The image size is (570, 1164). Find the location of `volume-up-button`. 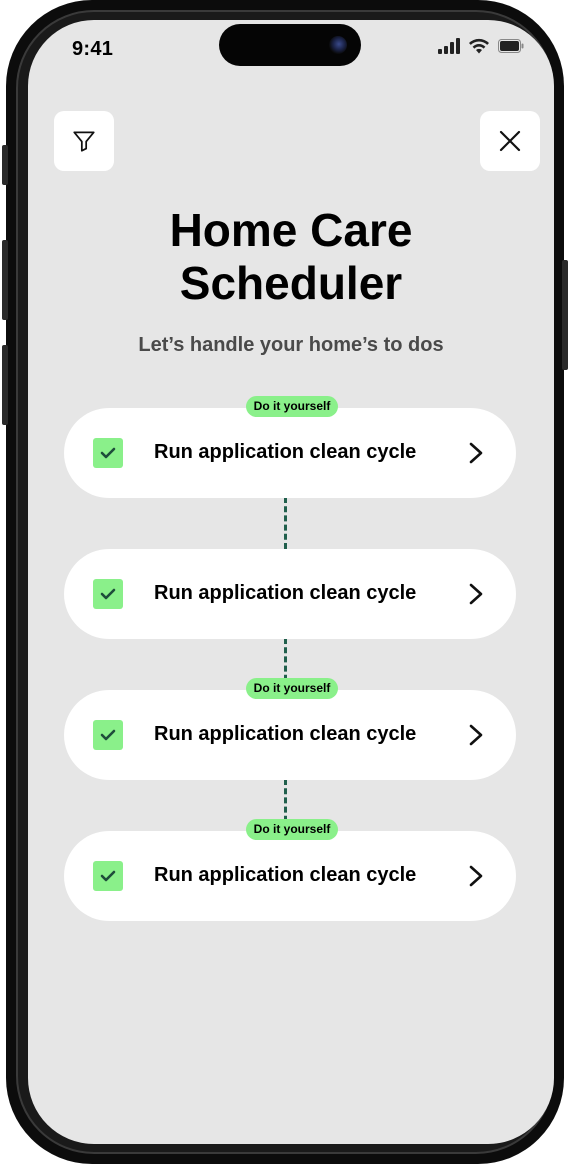

volume-up-button is located at coordinates (5, 280).